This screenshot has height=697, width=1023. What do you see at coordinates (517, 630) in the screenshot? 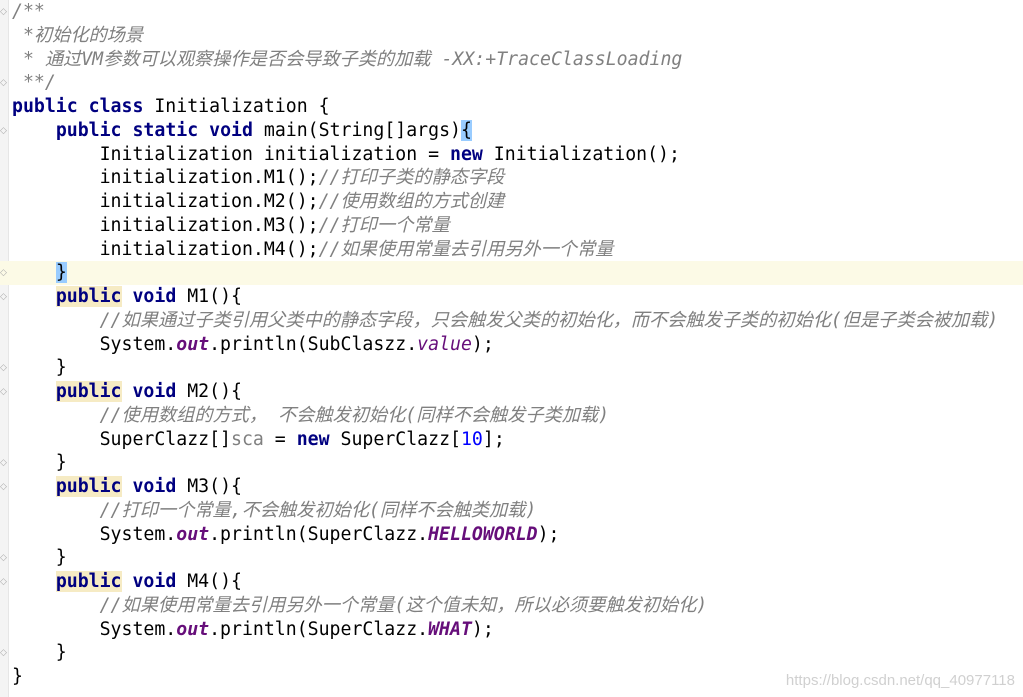
I see `code-line: System.out.println(SuperClazz.WHAT);` at bounding box center [517, 630].